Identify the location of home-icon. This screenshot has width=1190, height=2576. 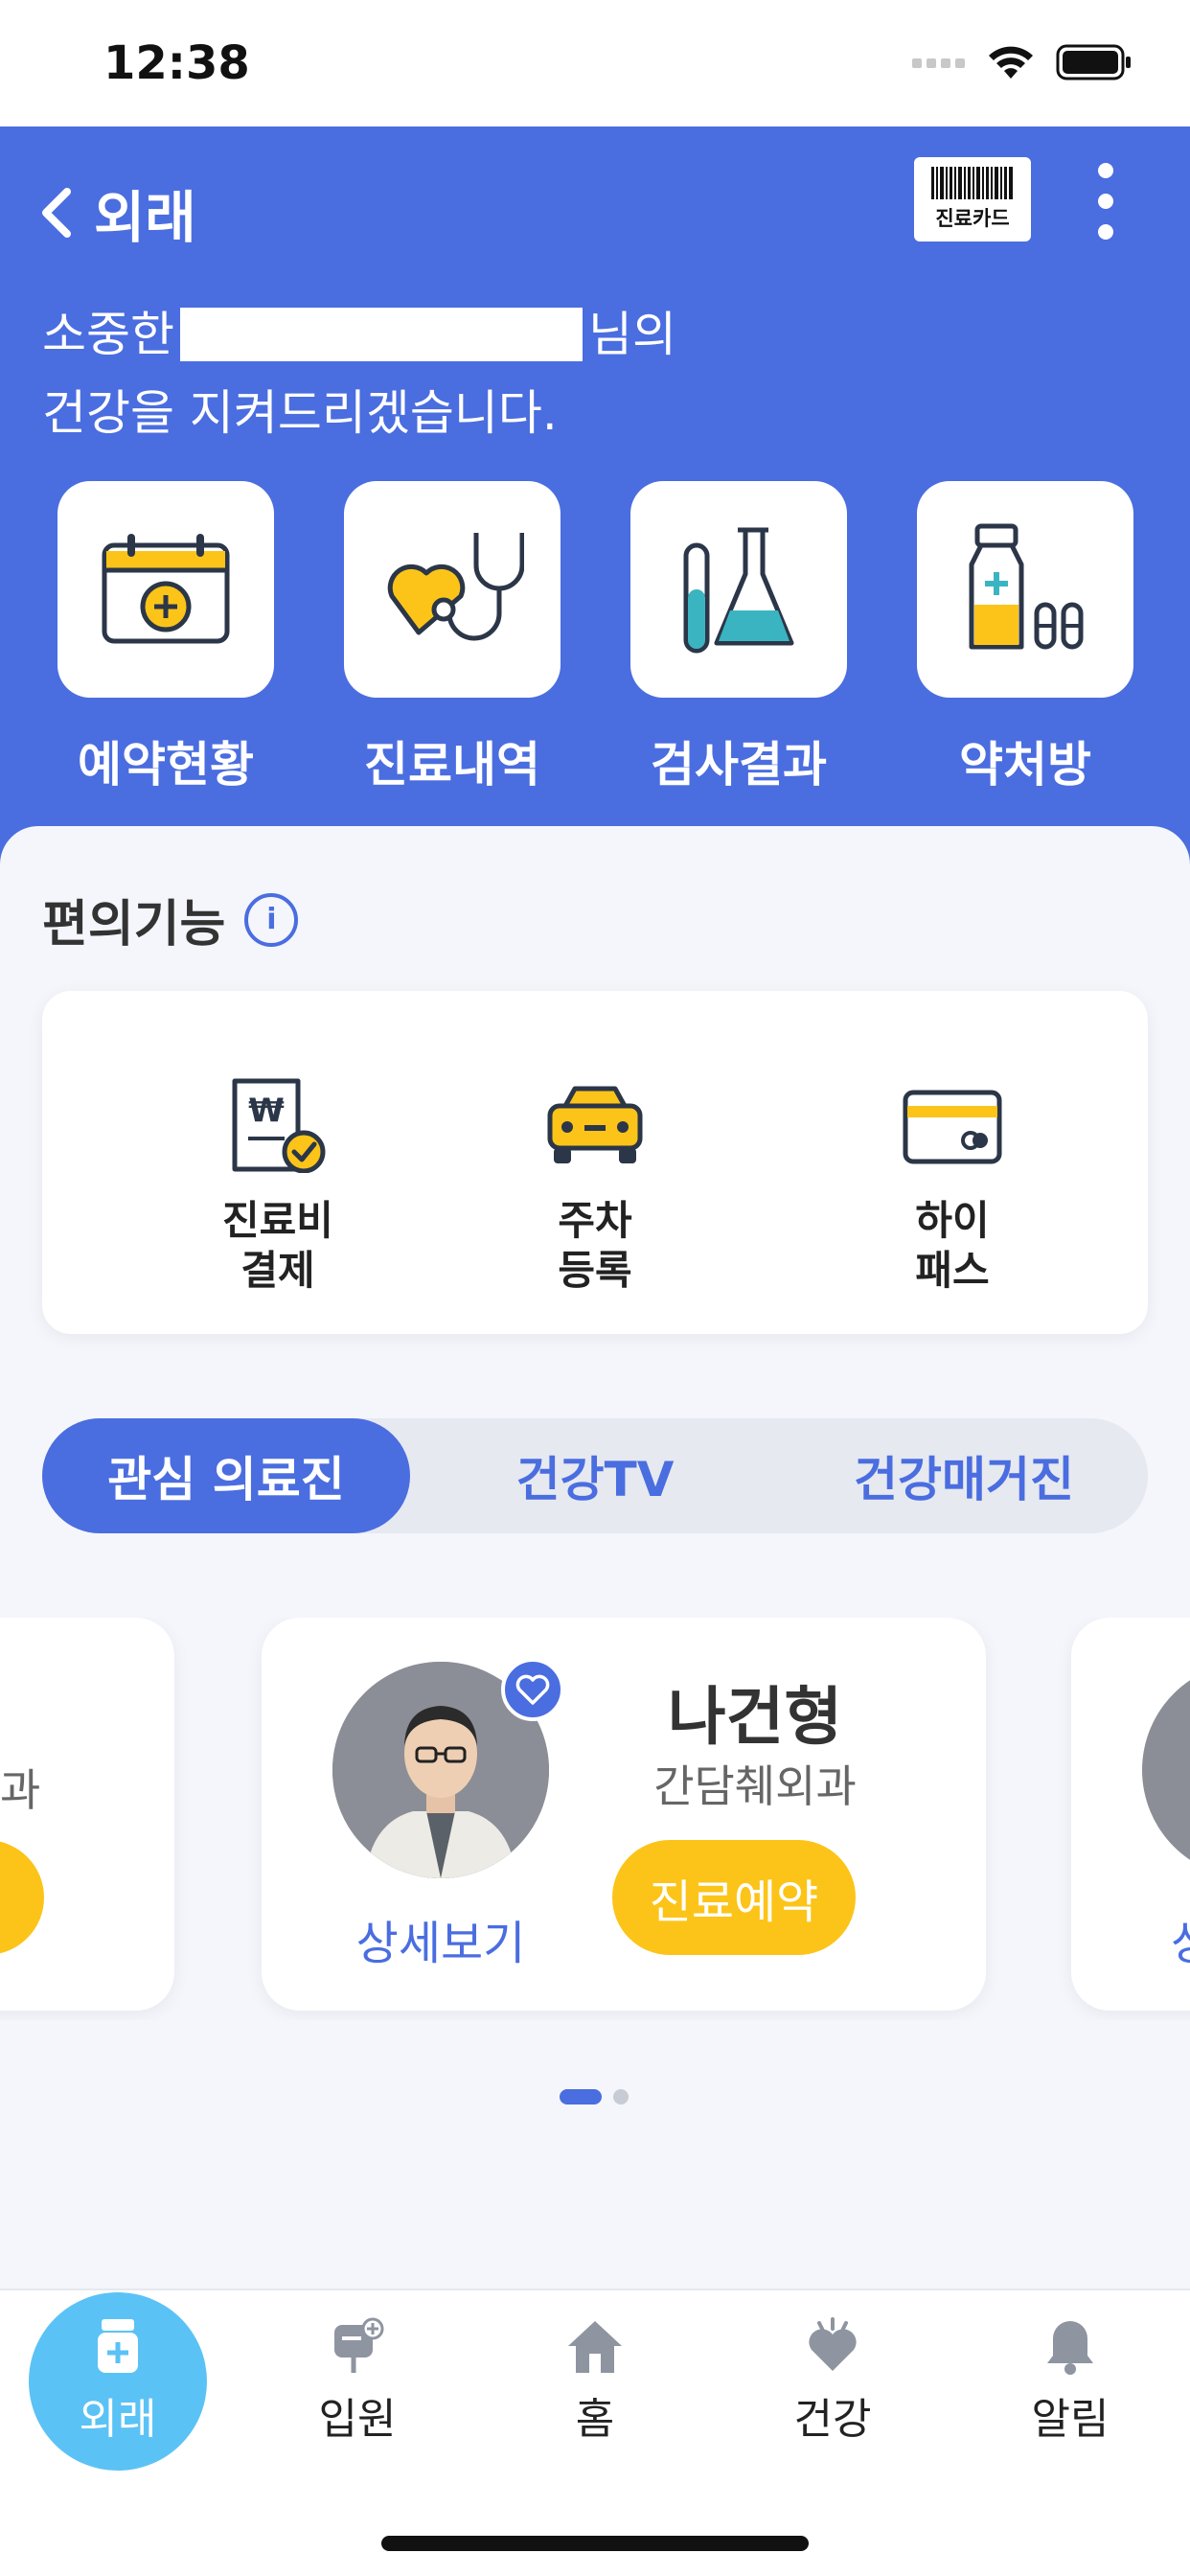
(595, 2347).